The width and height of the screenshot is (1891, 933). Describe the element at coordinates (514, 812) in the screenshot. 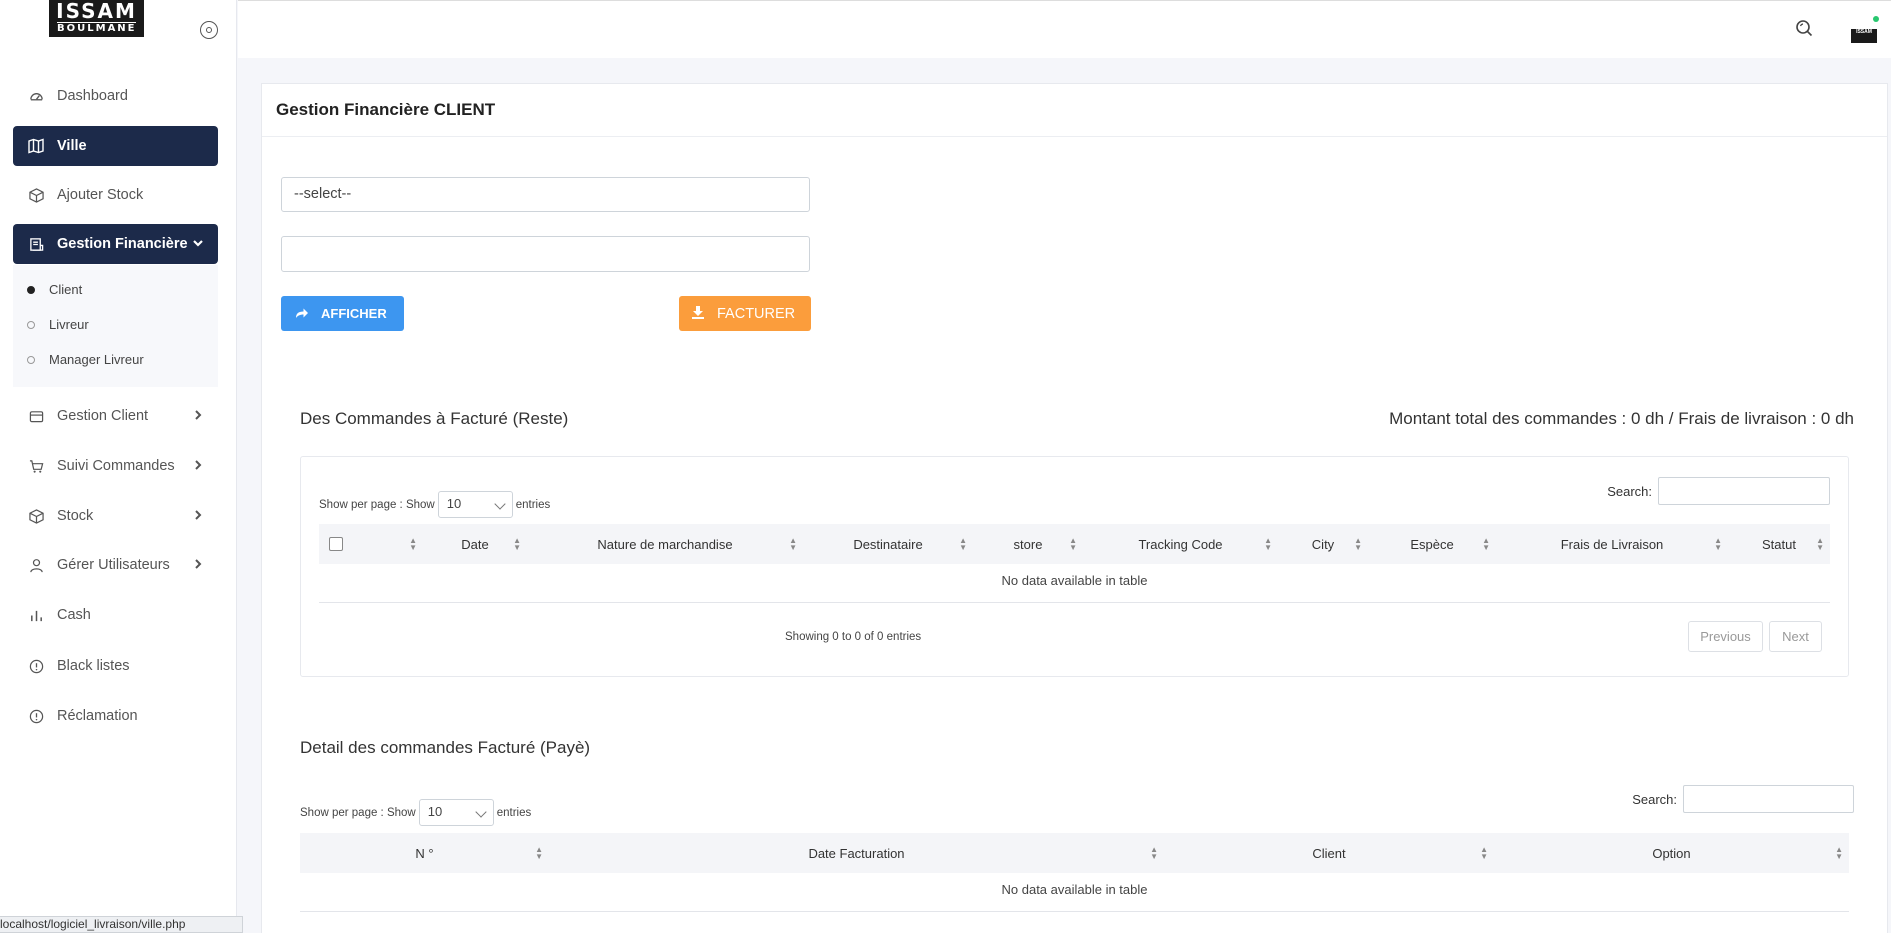

I see `length-suffix: entries` at that location.